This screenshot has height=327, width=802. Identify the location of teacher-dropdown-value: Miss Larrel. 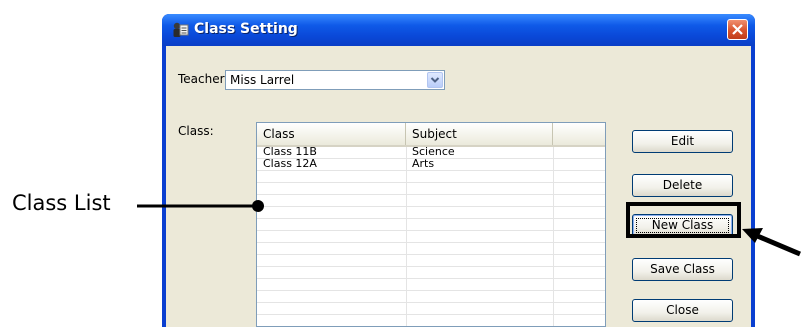
(262, 80).